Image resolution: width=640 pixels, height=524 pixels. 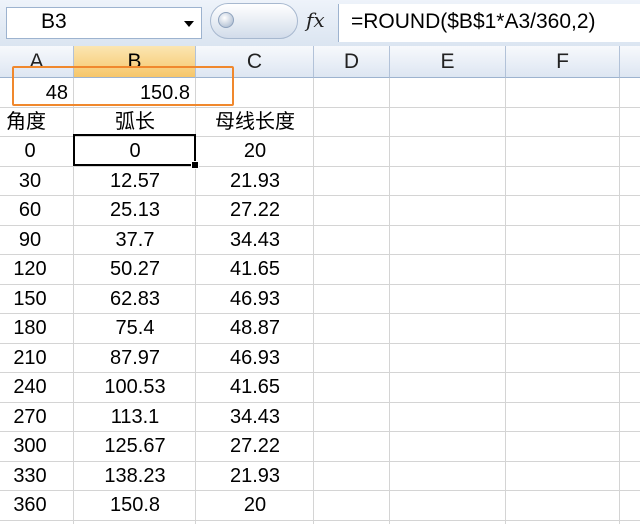 I want to click on cell-c14: 21.93, so click(x=255, y=476).